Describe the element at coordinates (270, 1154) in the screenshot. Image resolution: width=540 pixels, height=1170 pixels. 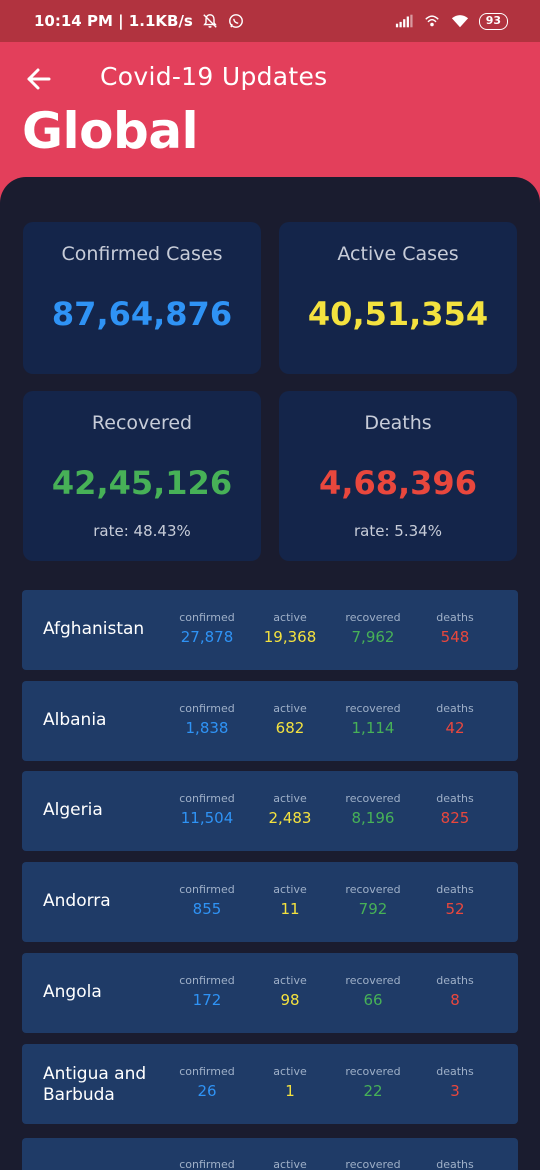
I see `country-row-partial: confirmed active recovered deaths` at that location.